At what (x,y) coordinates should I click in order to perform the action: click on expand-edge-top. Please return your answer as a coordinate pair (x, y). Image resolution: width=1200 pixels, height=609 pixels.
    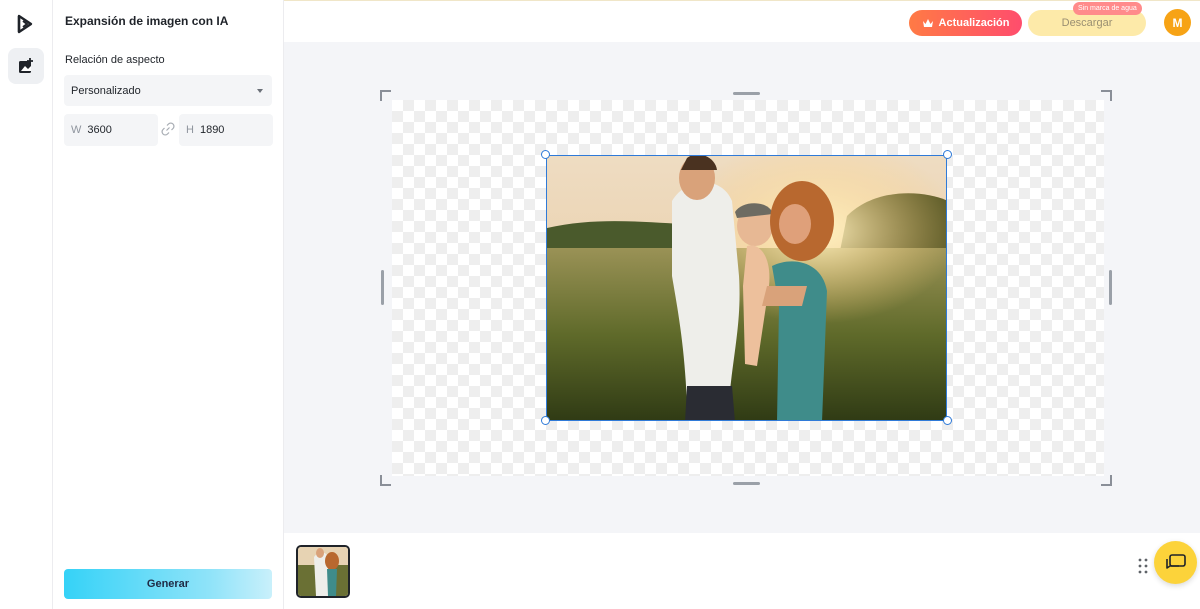
    Looking at the image, I should click on (746, 93).